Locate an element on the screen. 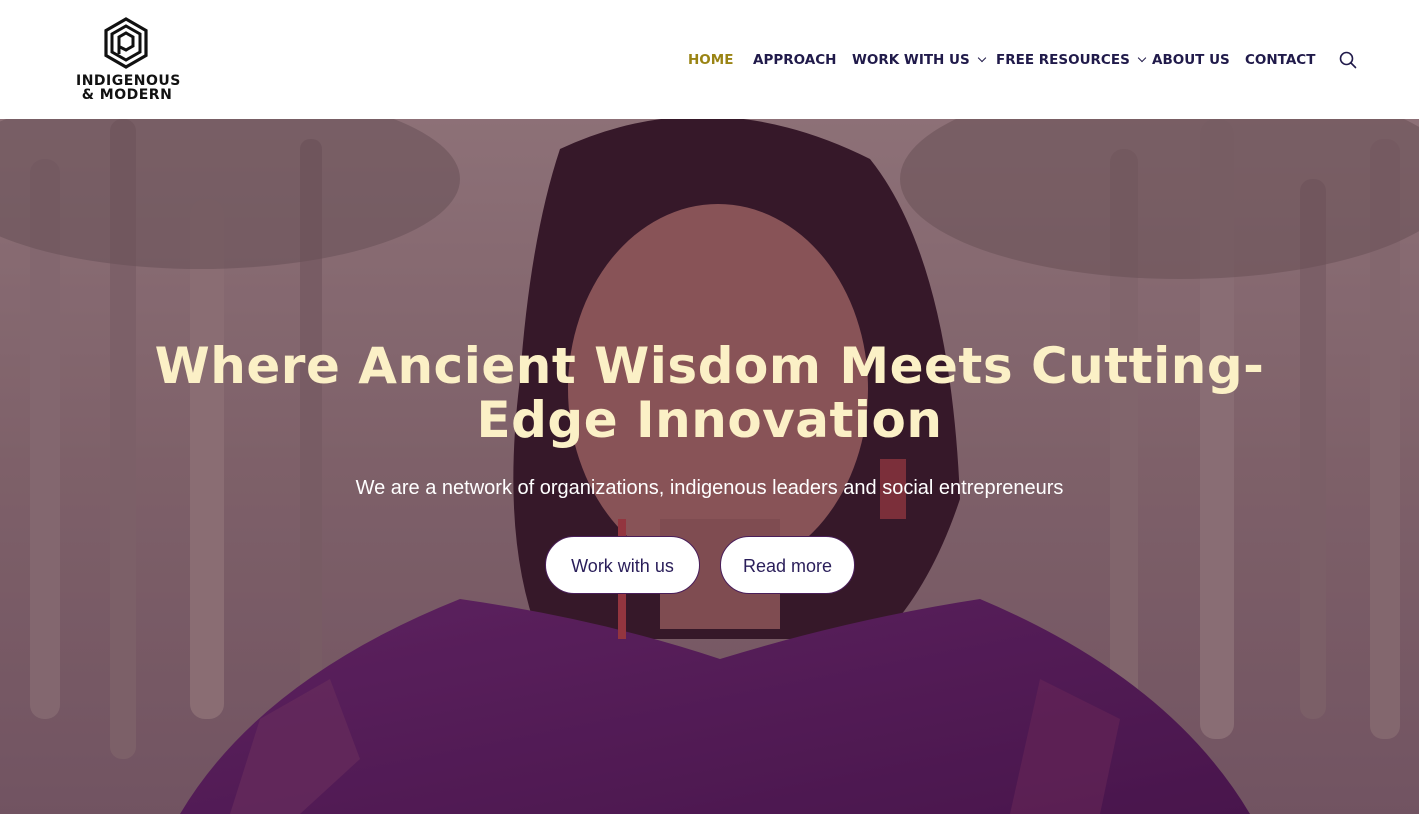 The height and width of the screenshot is (814, 1419). search-button is located at coordinates (1348, 60).